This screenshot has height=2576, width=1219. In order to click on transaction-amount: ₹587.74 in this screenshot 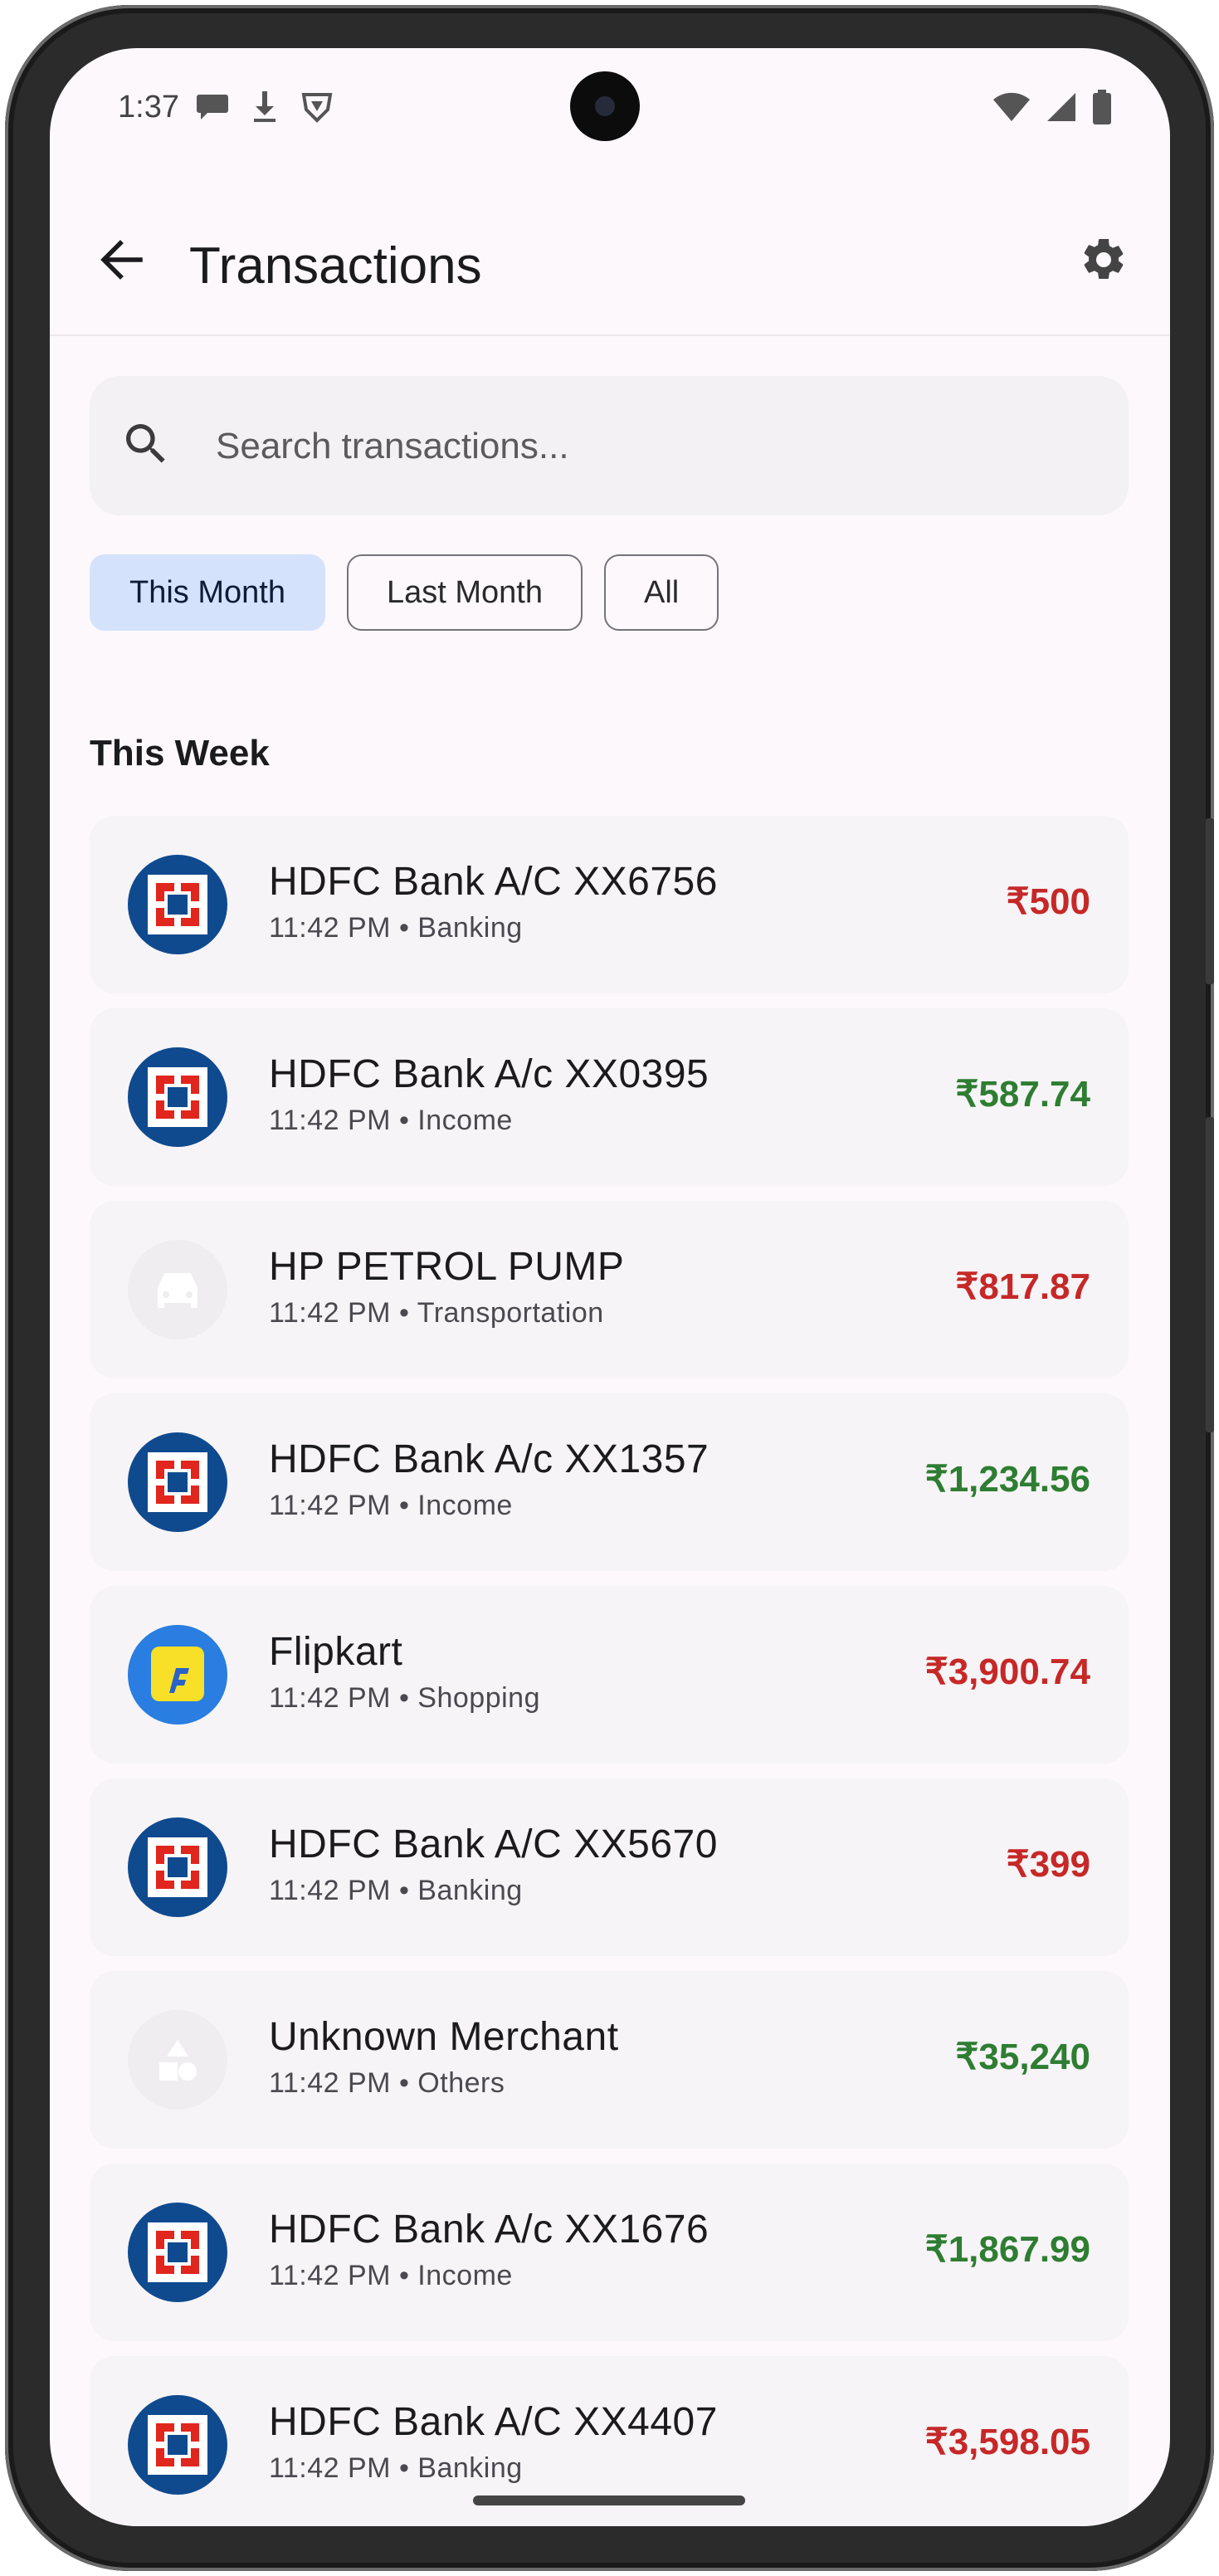, I will do `click(1023, 1095)`.